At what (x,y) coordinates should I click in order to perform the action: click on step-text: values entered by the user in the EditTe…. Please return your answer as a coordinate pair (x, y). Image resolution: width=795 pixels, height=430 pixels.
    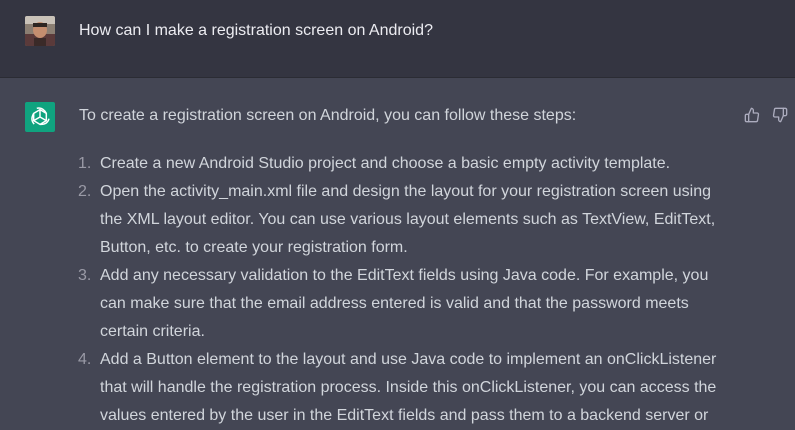
    Looking at the image, I should click on (404, 415).